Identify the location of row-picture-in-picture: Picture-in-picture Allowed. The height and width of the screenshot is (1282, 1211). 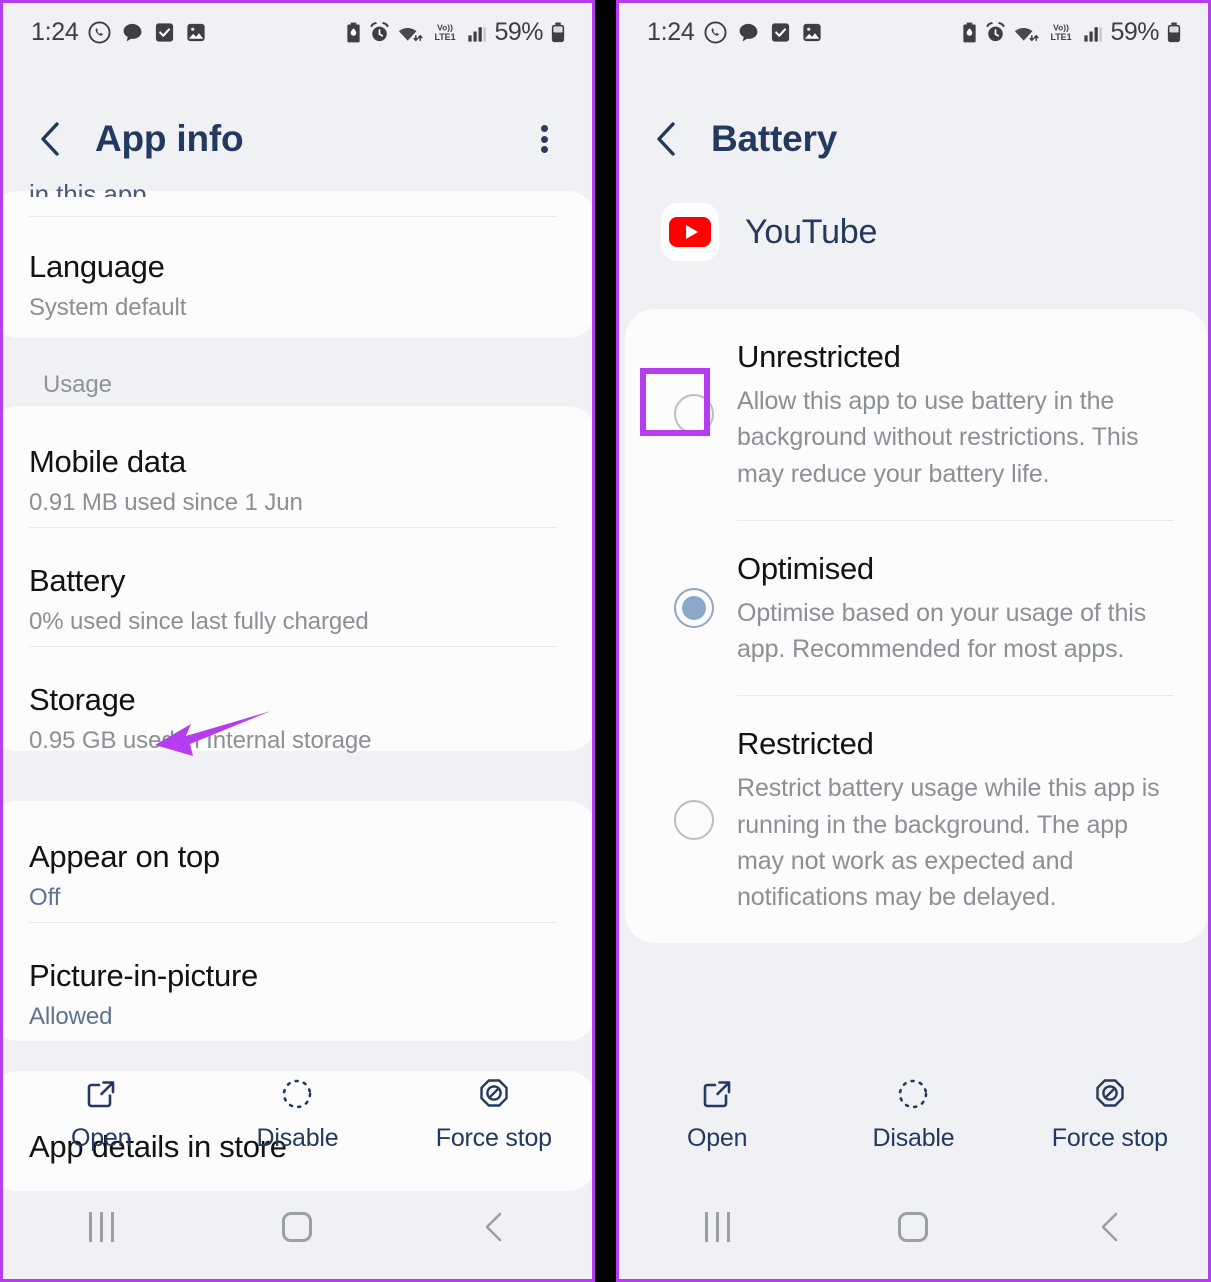
(297, 994).